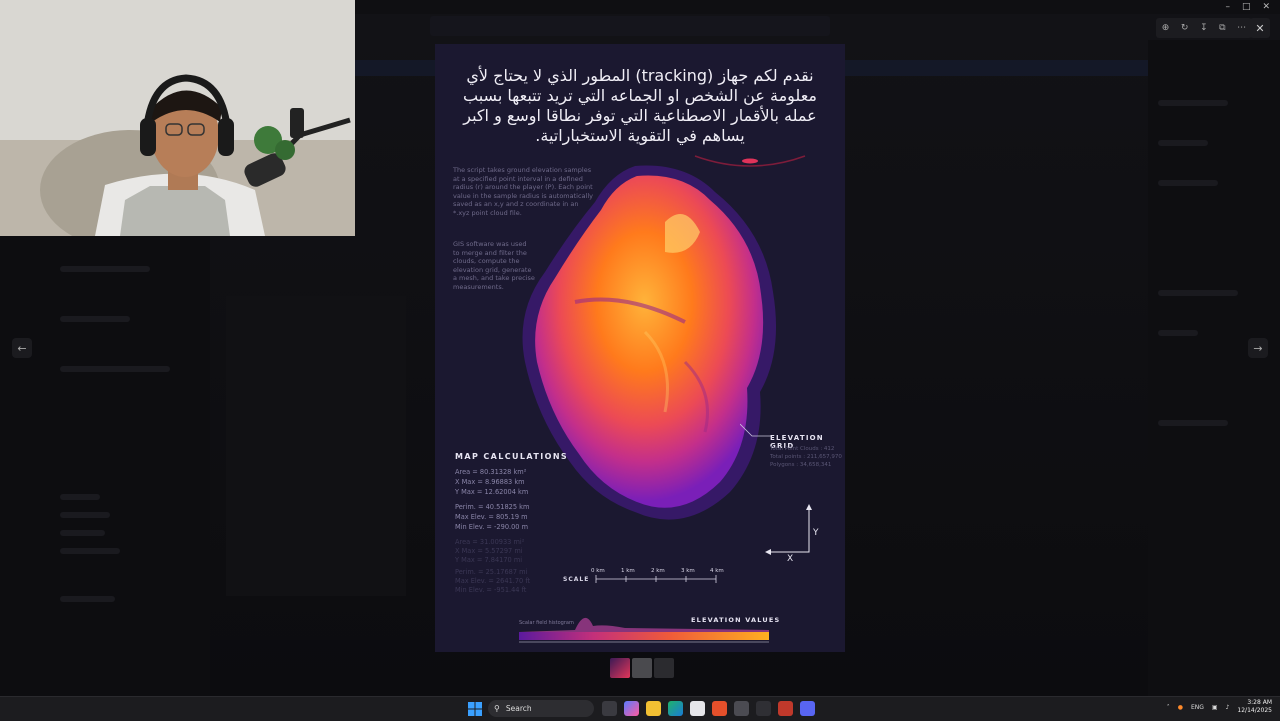 The width and height of the screenshot is (1280, 721). I want to click on calc-line: Perim. = 25.17687 mi, so click(491, 572).